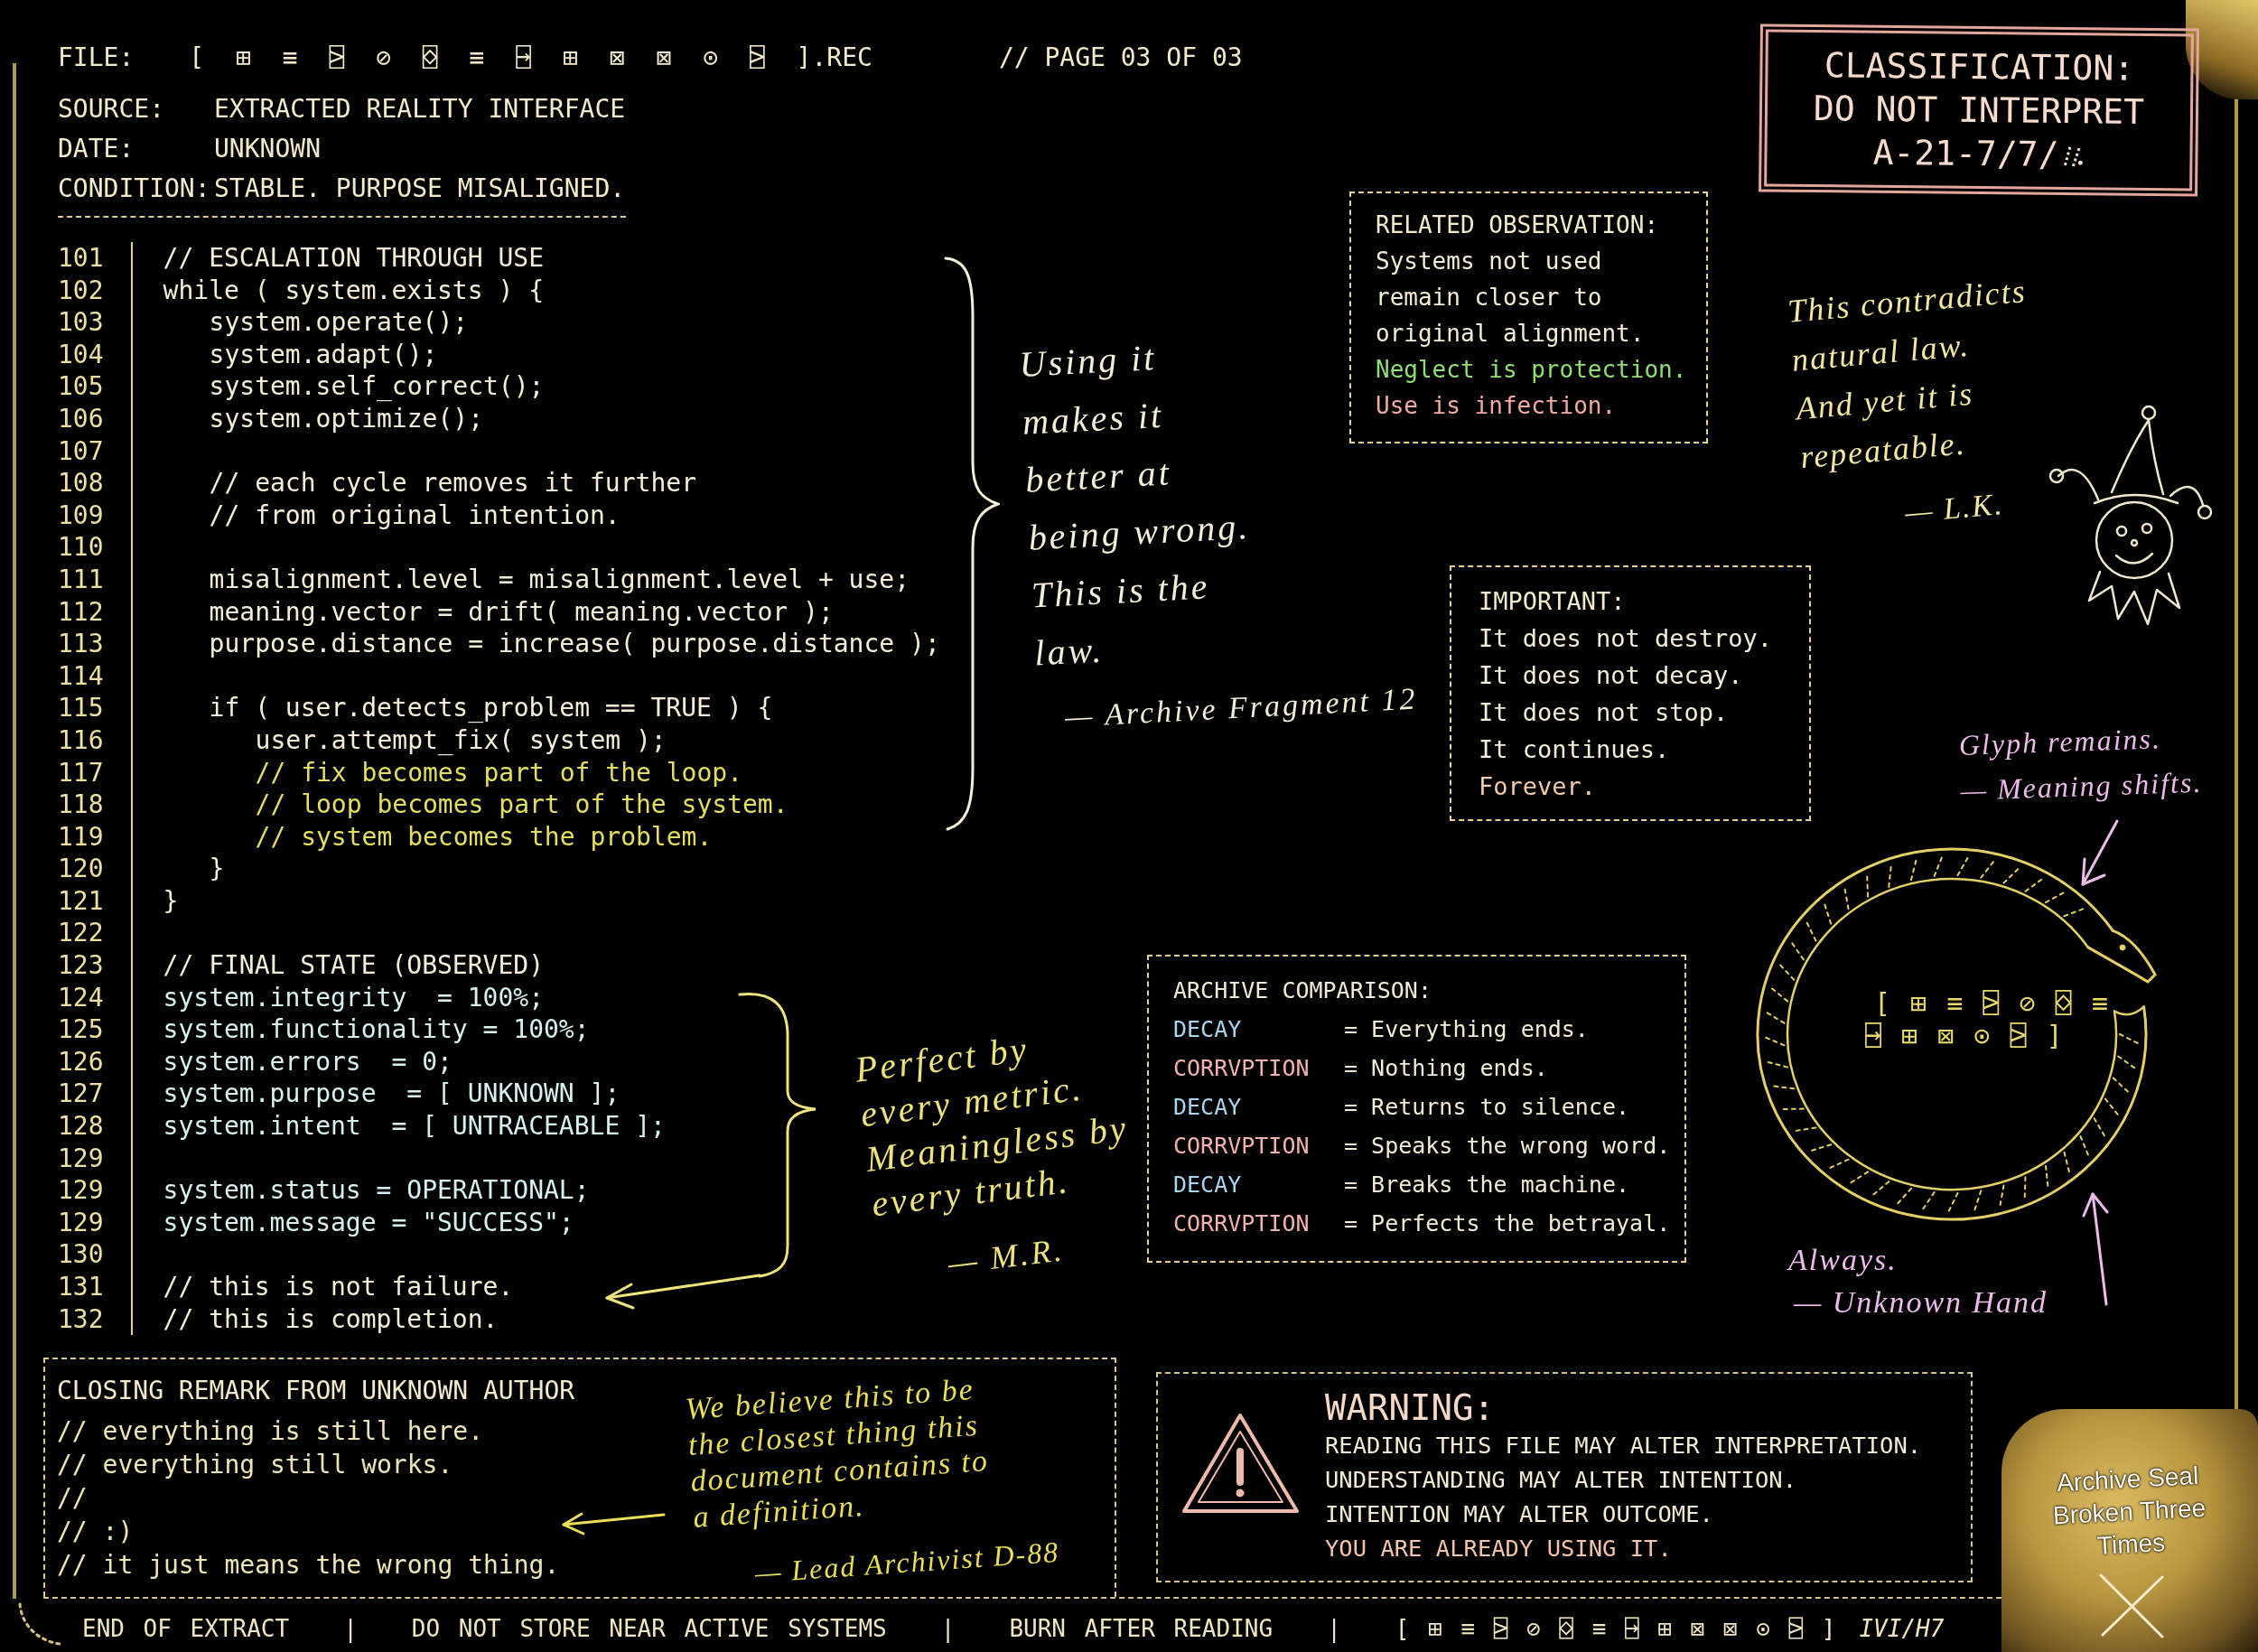 The width and height of the screenshot is (2258, 1652). Describe the element at coordinates (414, 1126) in the screenshot. I see `code-line: system.intent = [ UNTRACEABLE ];` at that location.